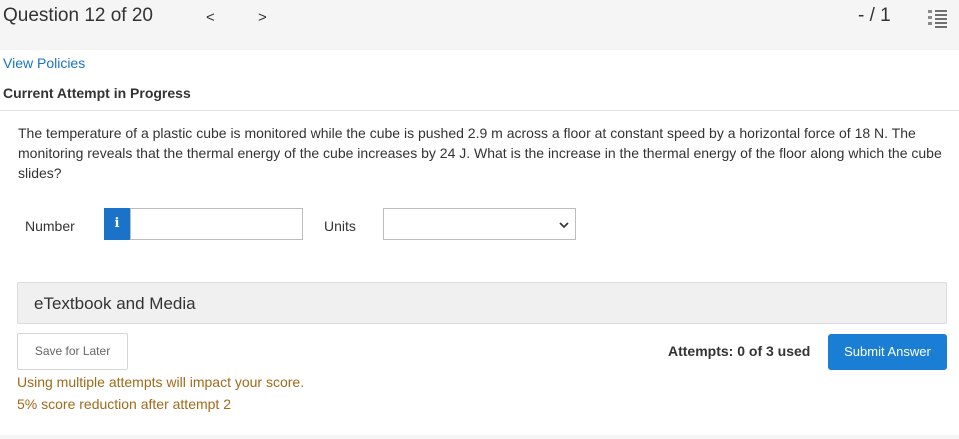 The image size is (959, 439). I want to click on submit-answer-button: Submit Answer, so click(887, 352).